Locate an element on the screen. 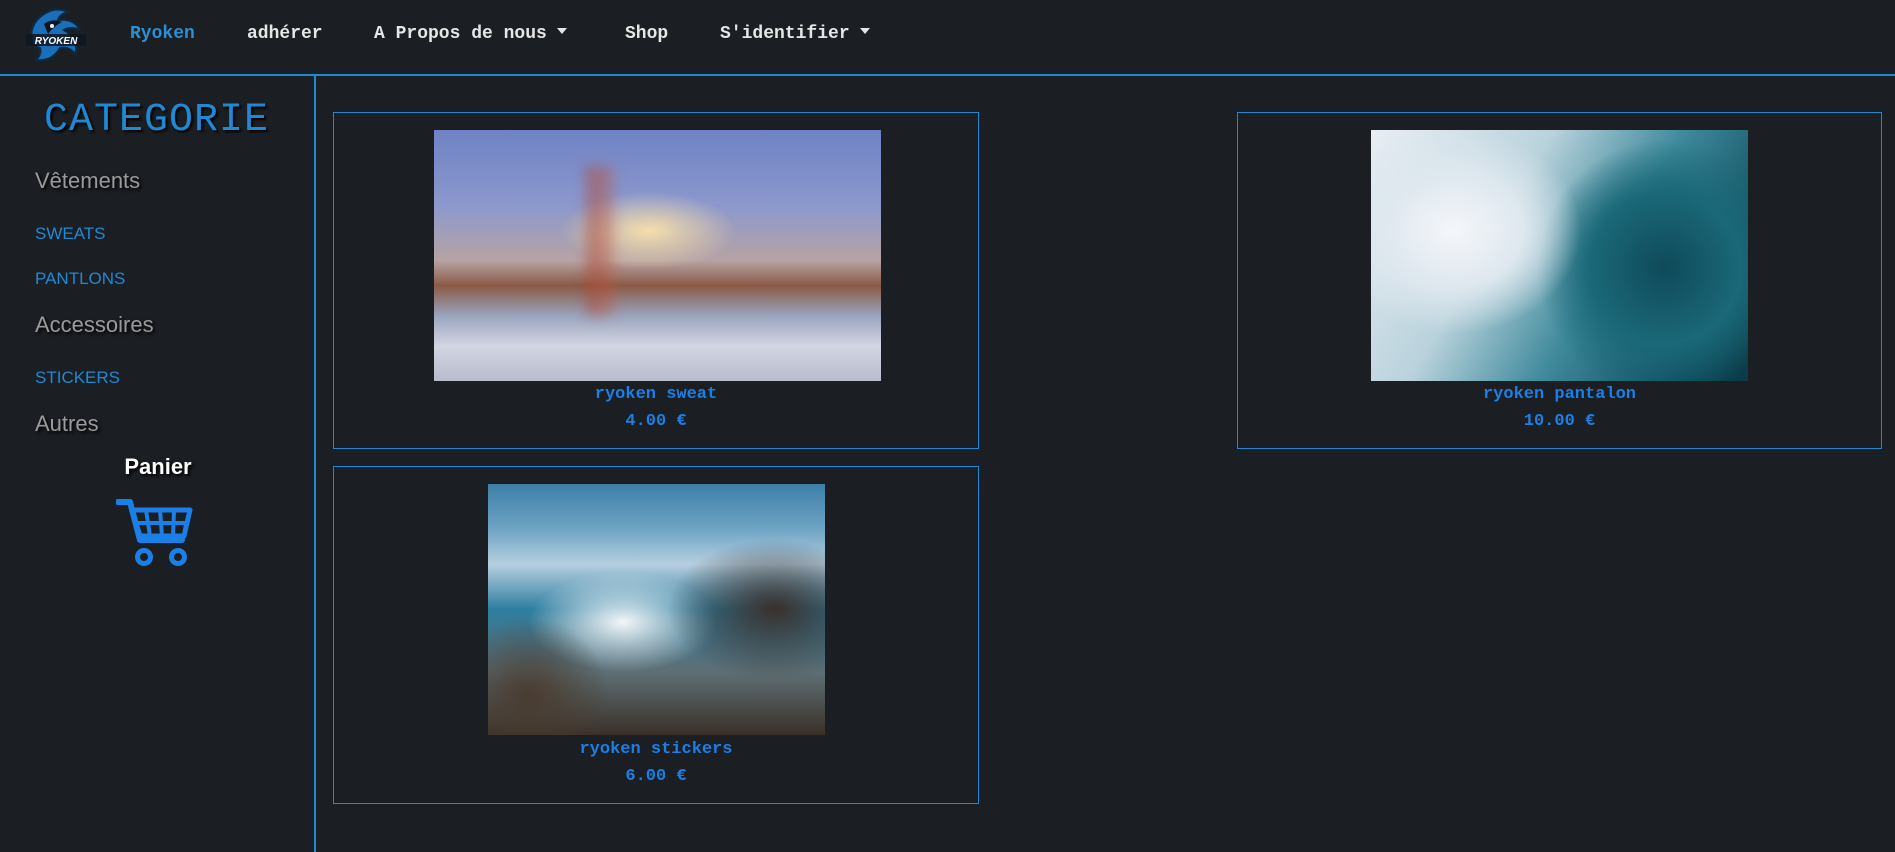 Image resolution: width=1895 pixels, height=852 pixels. nav-link-shop: Shop is located at coordinates (646, 34).